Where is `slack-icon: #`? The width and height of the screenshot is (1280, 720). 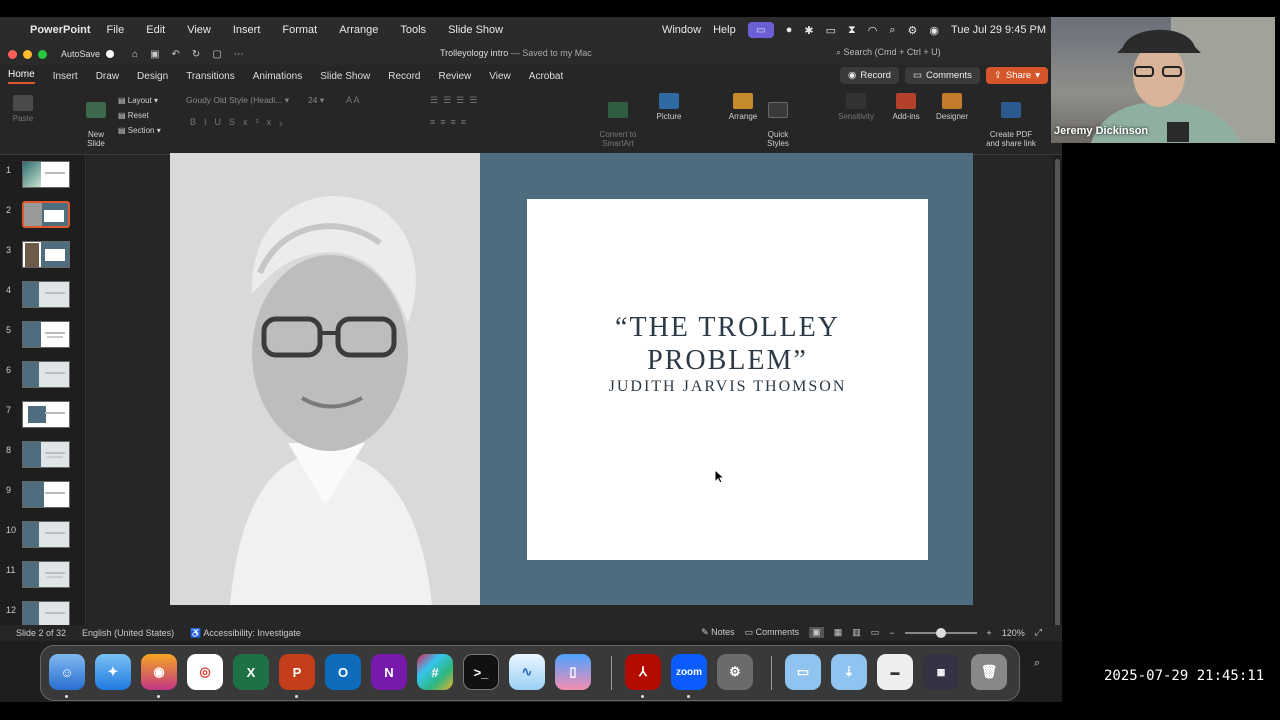
slack-icon: # is located at coordinates (435, 672).